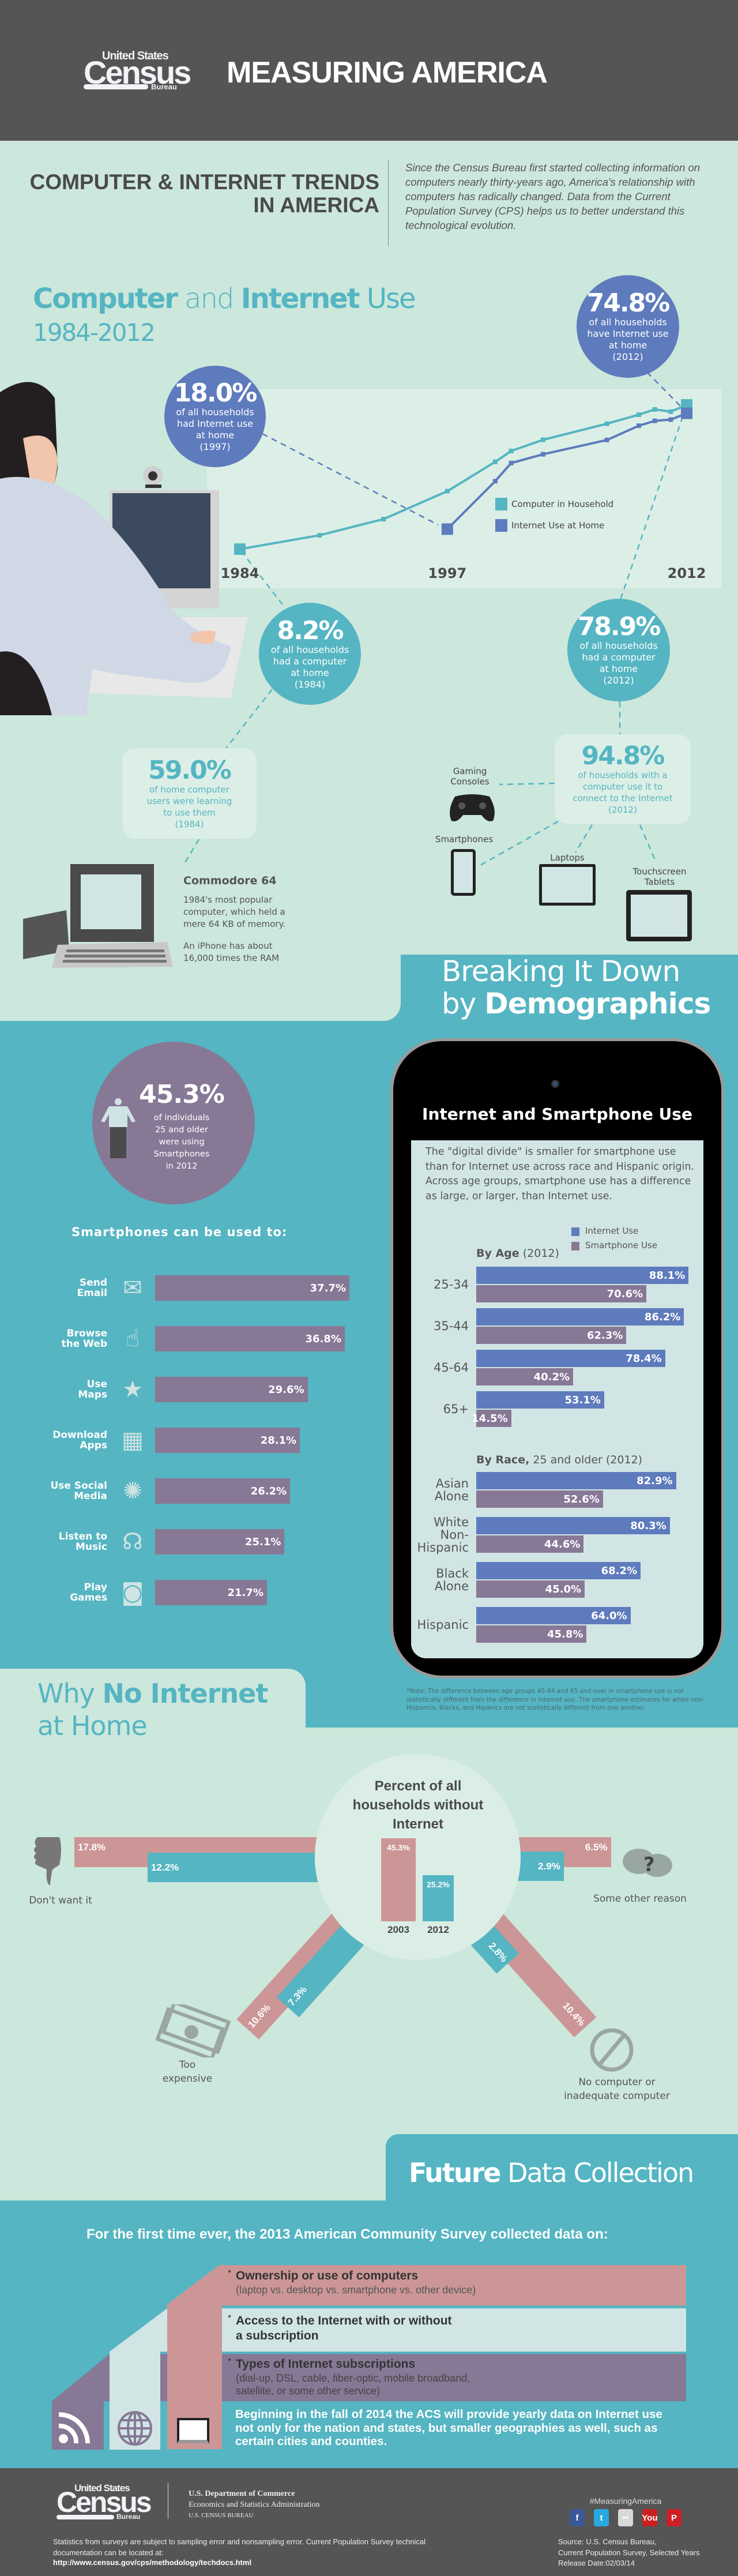  Describe the element at coordinates (191, 853) in the screenshot. I see `connector-59-to-commodore` at that location.